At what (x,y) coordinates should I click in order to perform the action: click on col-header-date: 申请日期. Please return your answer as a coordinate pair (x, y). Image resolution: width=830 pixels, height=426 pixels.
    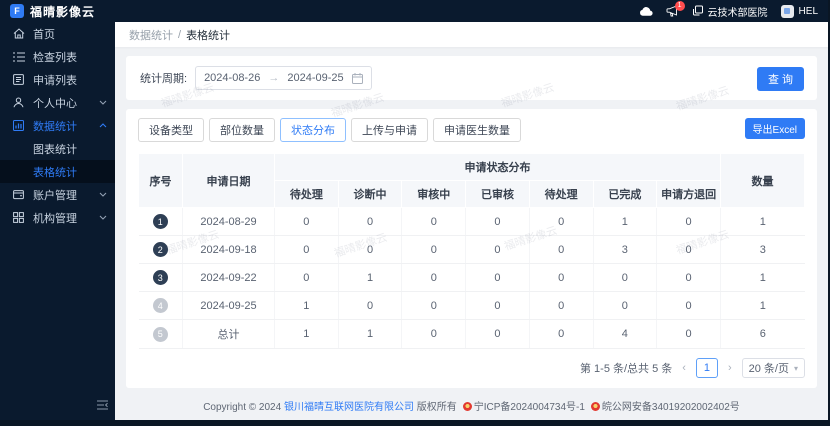
    Looking at the image, I should click on (228, 180).